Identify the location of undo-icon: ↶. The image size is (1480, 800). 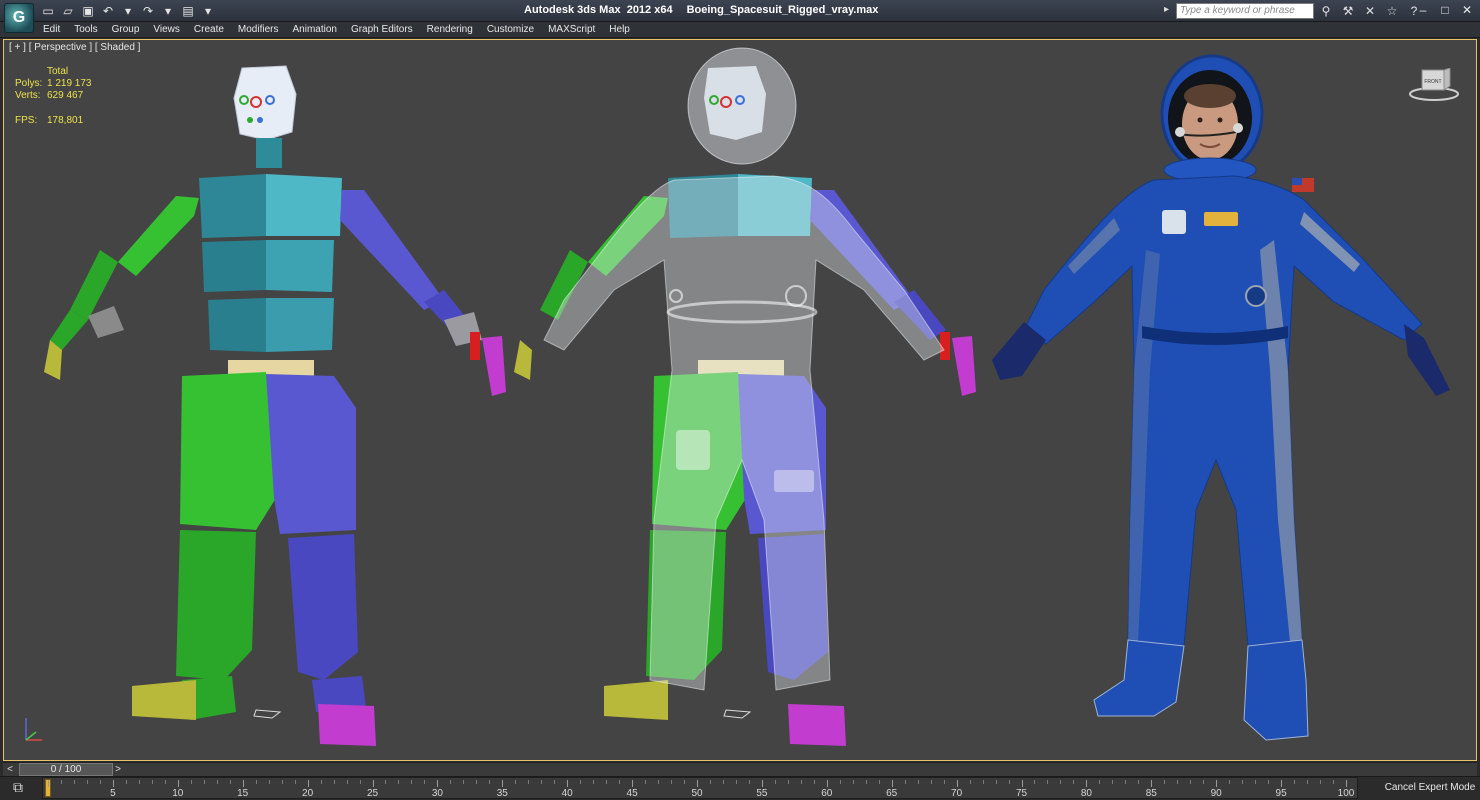
(108, 11).